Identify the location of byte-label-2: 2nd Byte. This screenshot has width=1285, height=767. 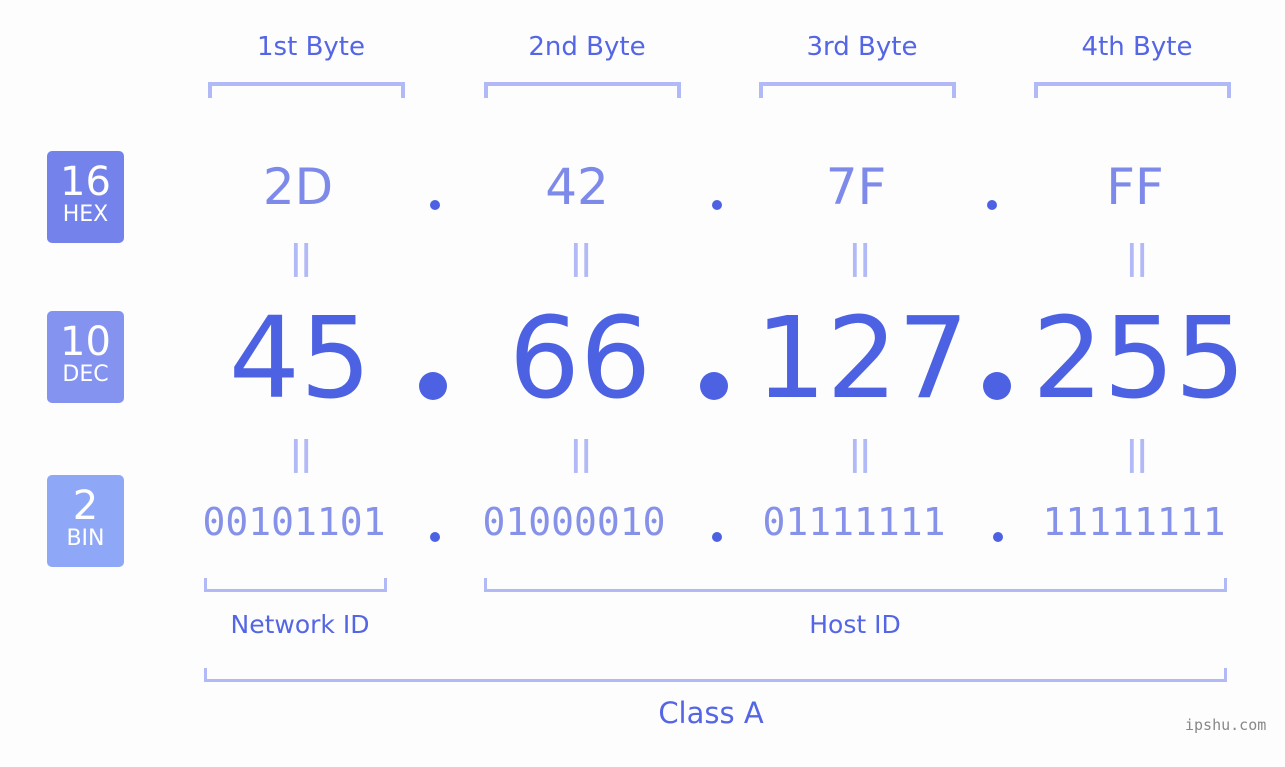
(587, 47).